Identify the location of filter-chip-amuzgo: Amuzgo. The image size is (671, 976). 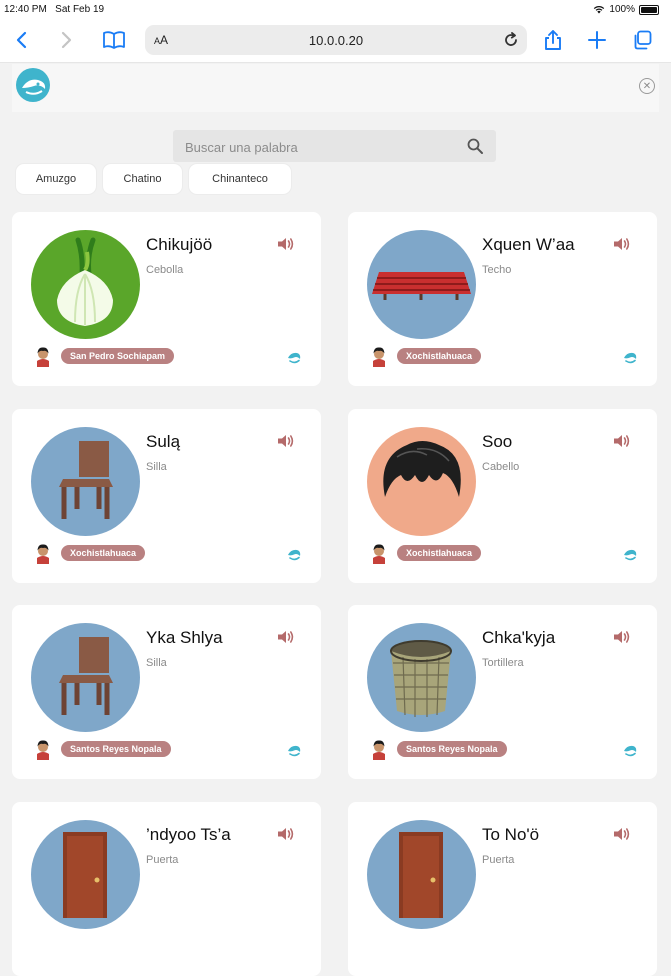
(56, 179).